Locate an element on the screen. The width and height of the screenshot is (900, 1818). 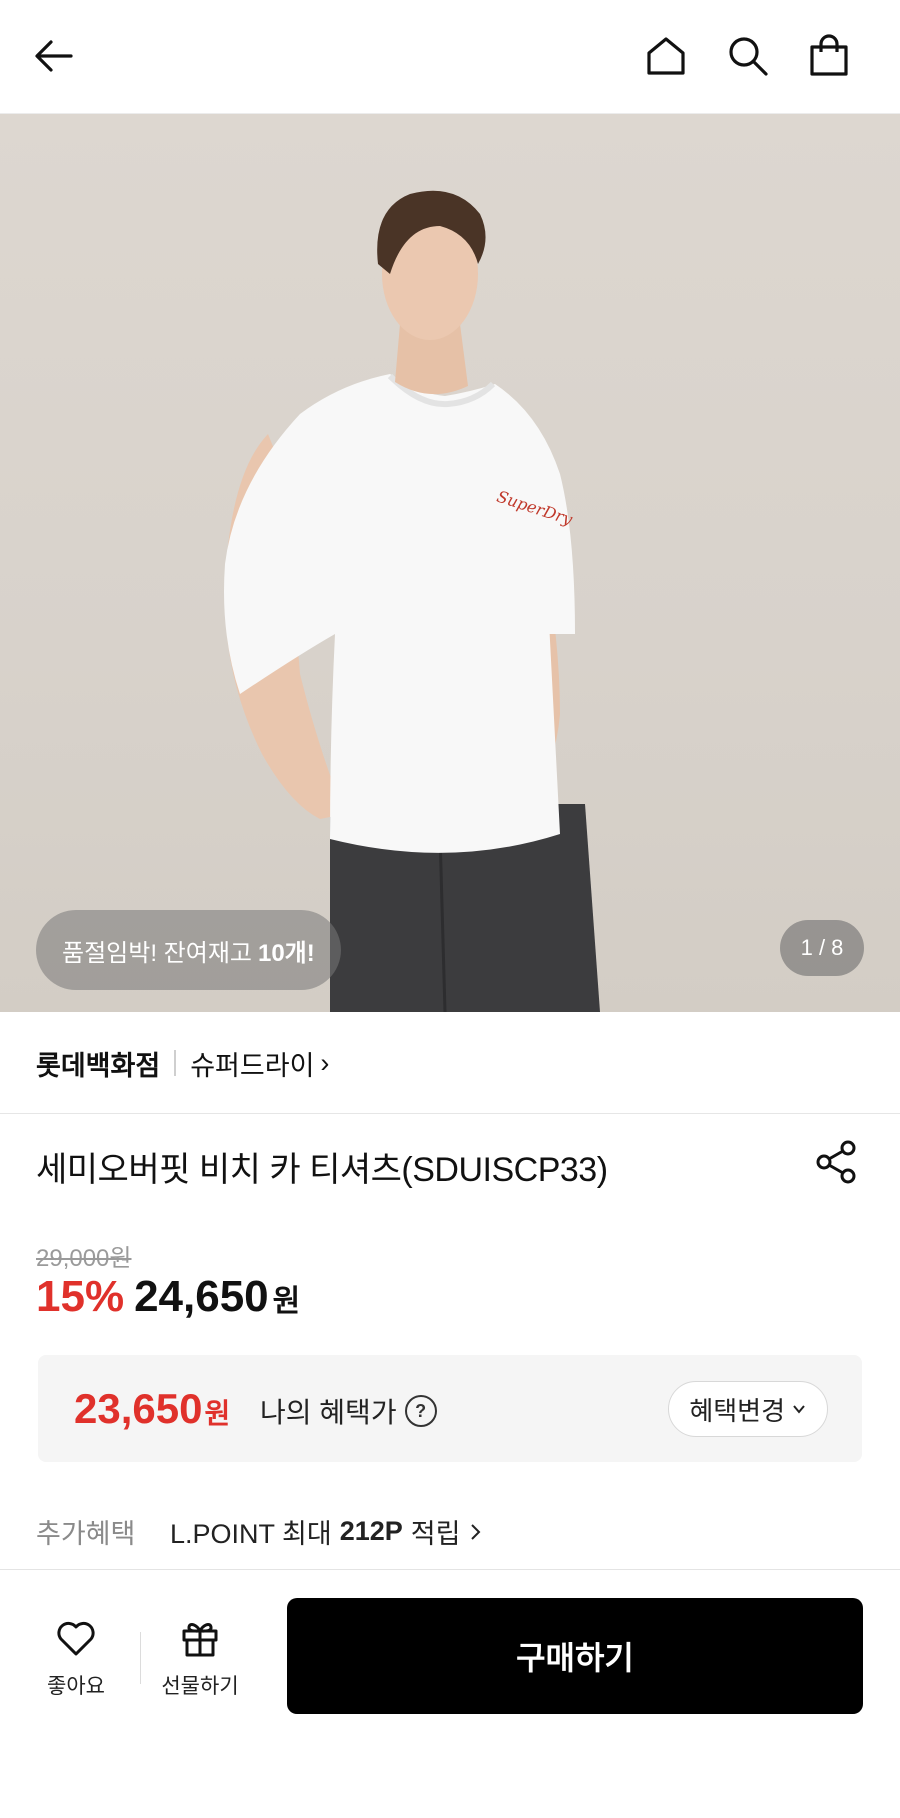
lpoint-benefit-link: L.POINT 최대 212P 적립 is located at coordinates (326, 1531).